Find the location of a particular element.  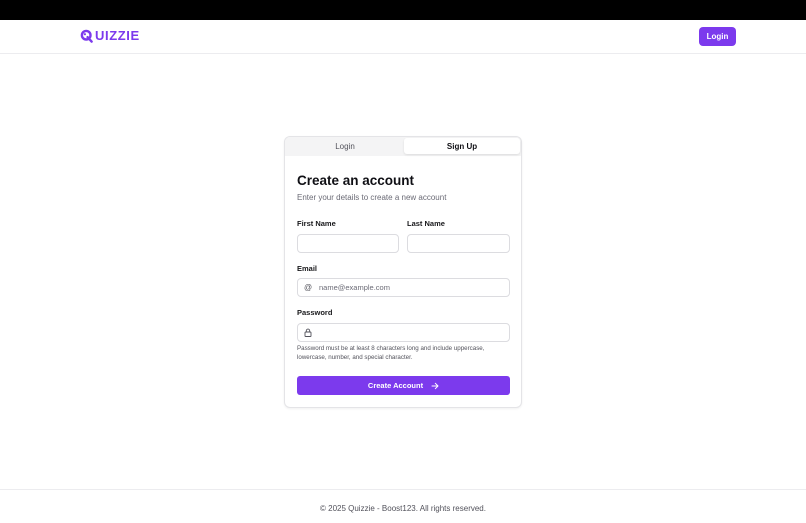

tab-login: Login is located at coordinates (345, 146).